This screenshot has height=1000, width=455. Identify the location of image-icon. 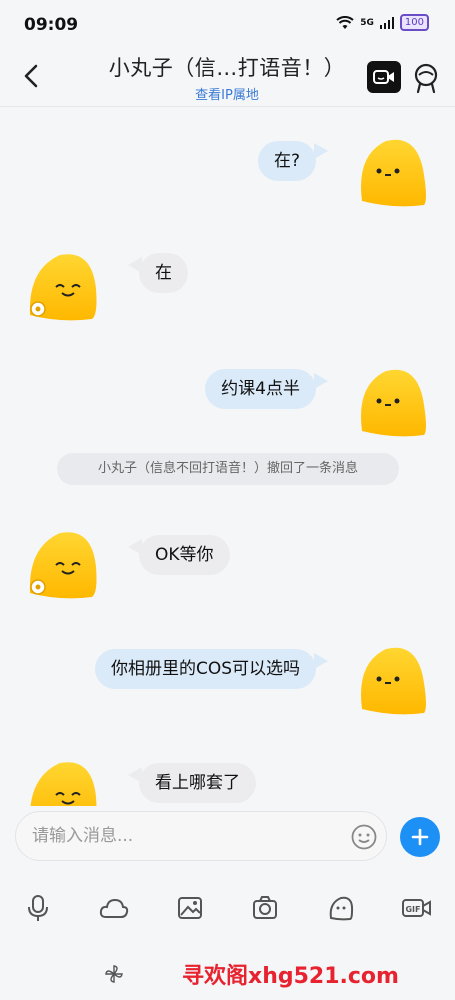
(190, 908).